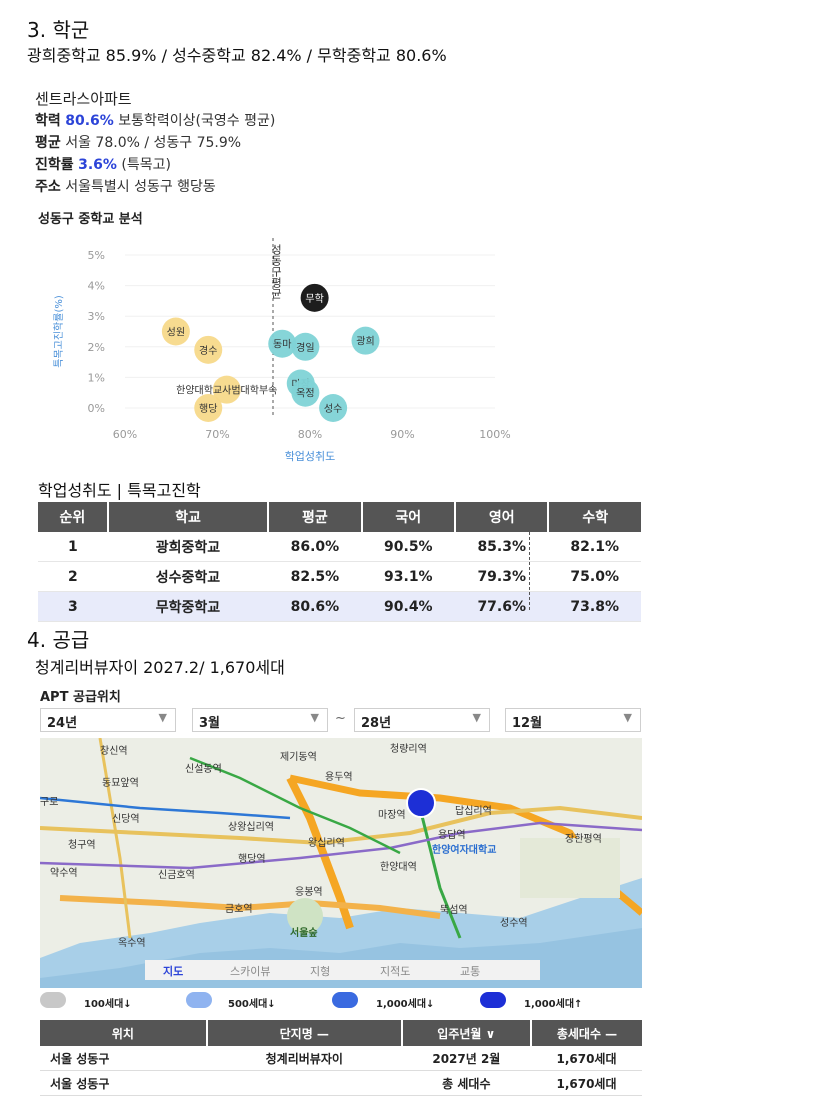  I want to click on academic-desc: 보통학력이상(국영수 평균), so click(197, 121).